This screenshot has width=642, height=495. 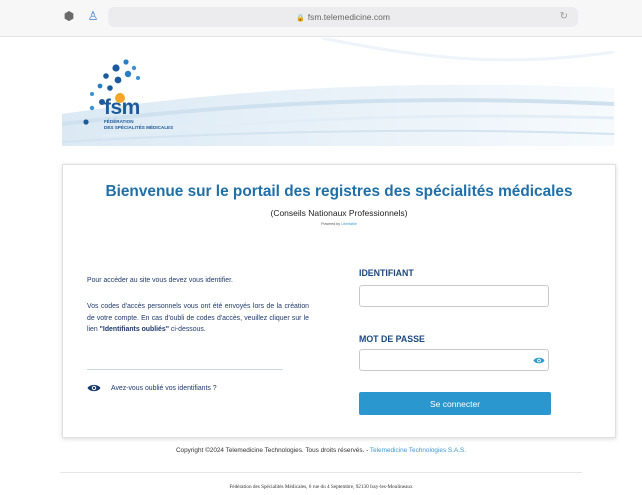 What do you see at coordinates (454, 296) in the screenshot?
I see `identifiant-field` at bounding box center [454, 296].